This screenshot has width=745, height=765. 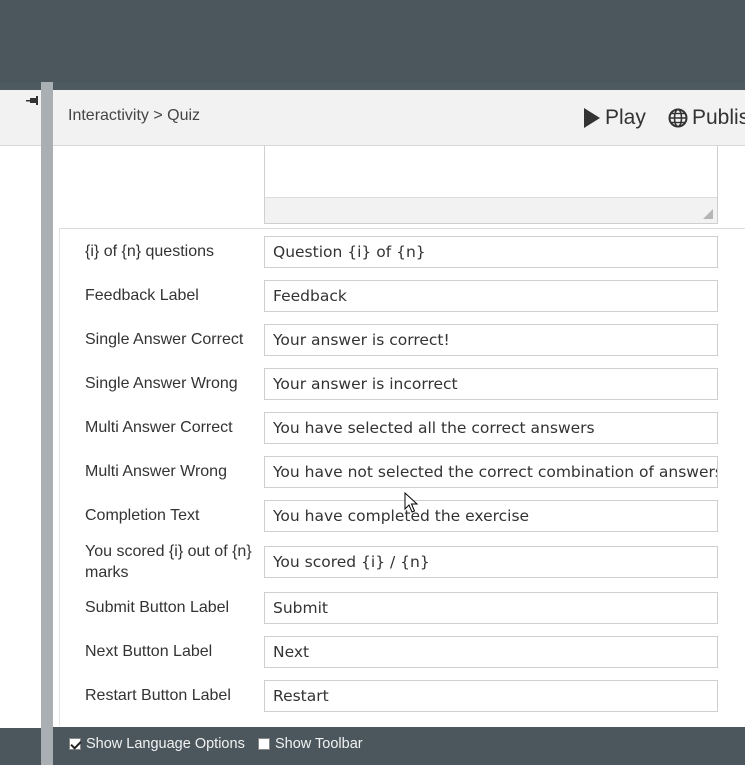 What do you see at coordinates (149, 651) in the screenshot?
I see `field-label: Next Button Label` at bounding box center [149, 651].